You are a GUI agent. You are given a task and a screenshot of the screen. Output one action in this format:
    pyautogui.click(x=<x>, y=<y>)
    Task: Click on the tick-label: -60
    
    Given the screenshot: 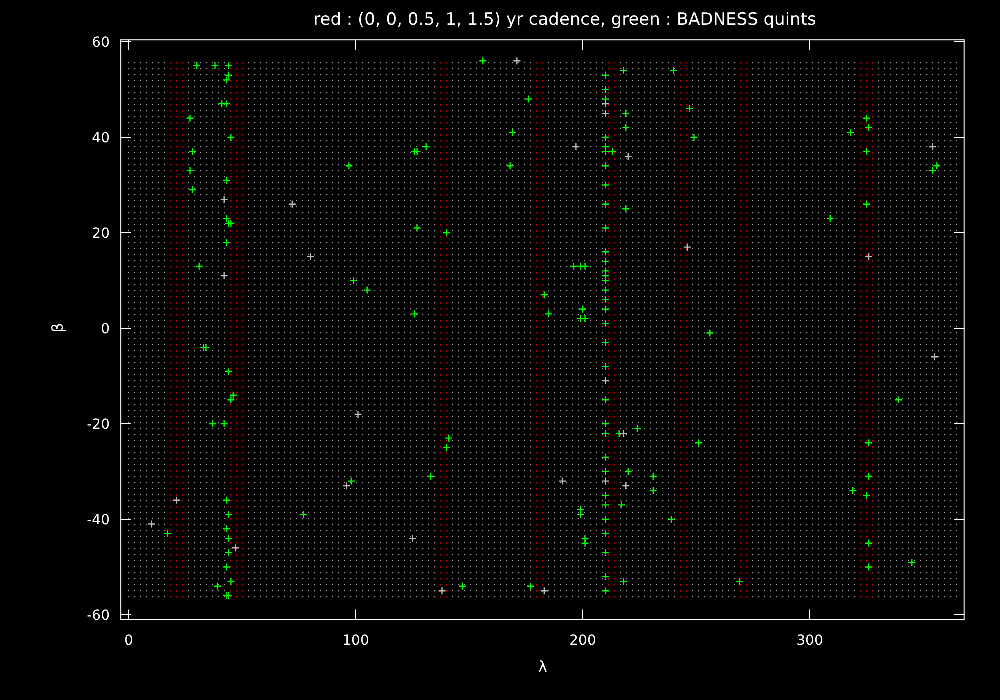 What is the action you would take?
    pyautogui.click(x=98, y=616)
    